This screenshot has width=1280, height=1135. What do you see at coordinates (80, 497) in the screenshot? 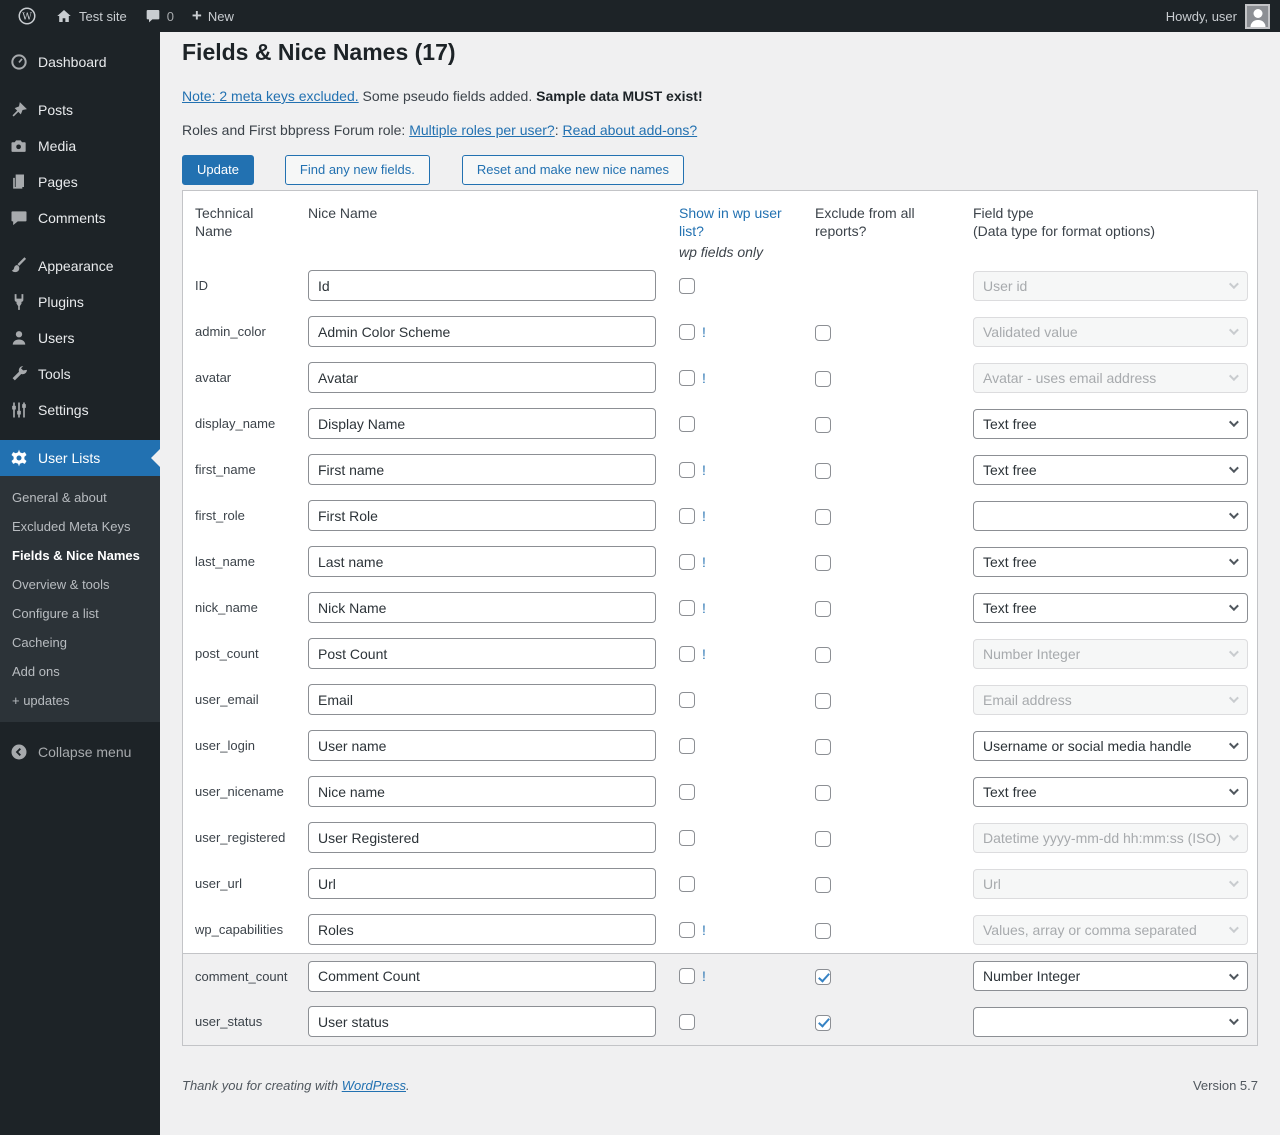
I see `submenu-item-general-about: General & about` at bounding box center [80, 497].